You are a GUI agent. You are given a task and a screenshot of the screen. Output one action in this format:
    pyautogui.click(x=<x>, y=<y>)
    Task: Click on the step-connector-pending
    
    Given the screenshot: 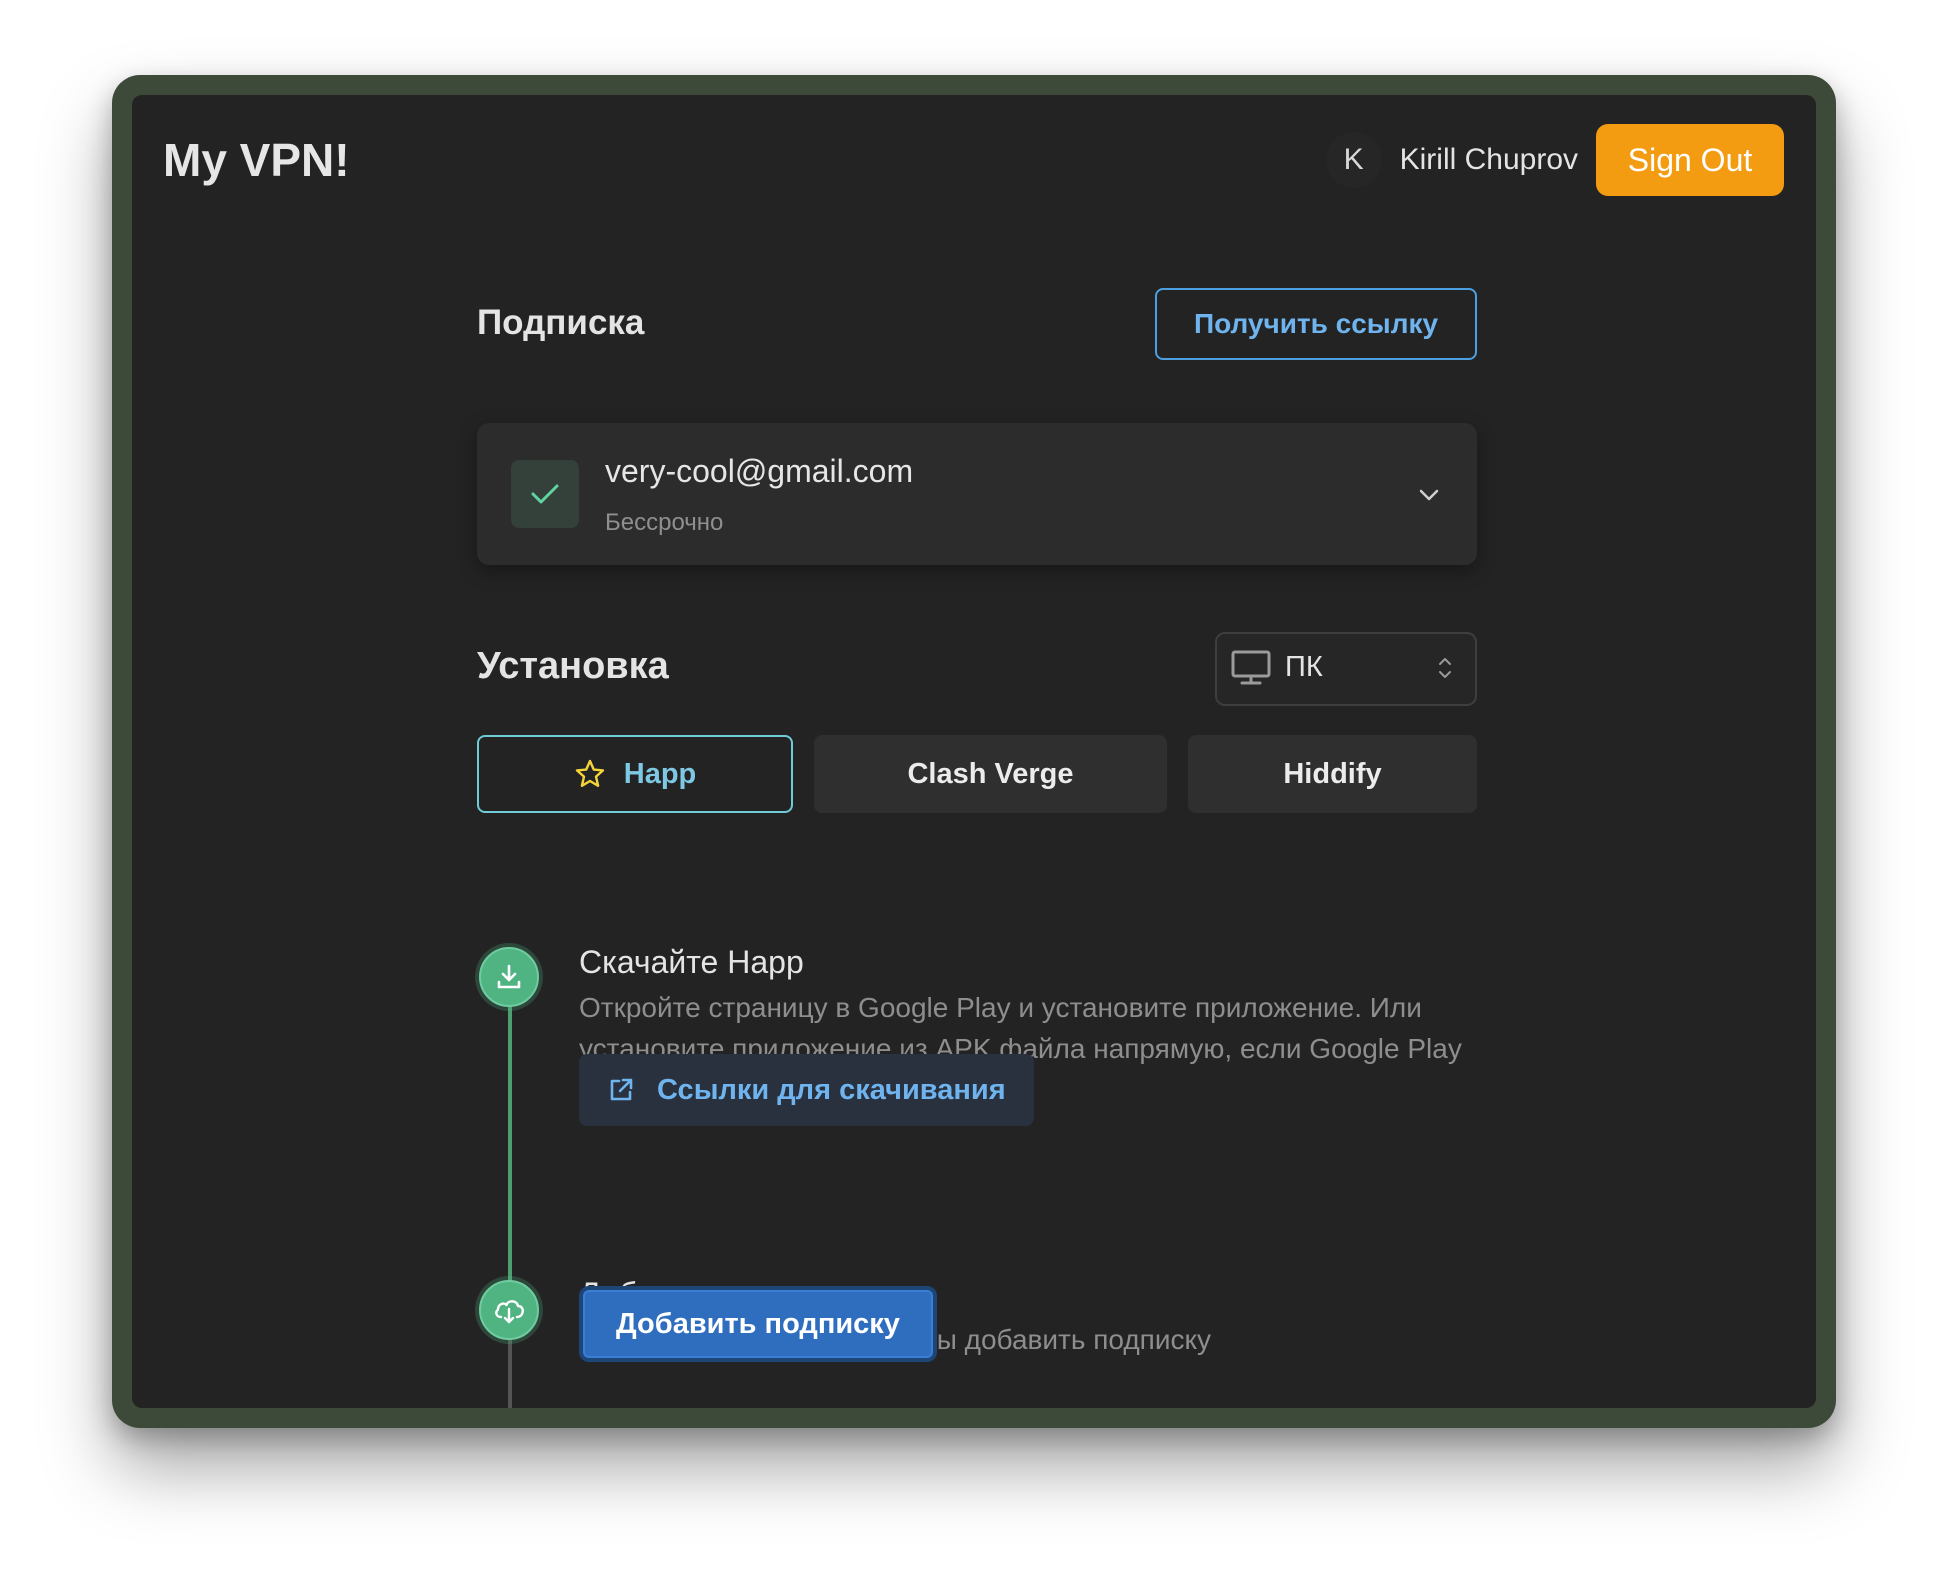 What is the action you would take?
    pyautogui.click(x=510, y=1371)
    